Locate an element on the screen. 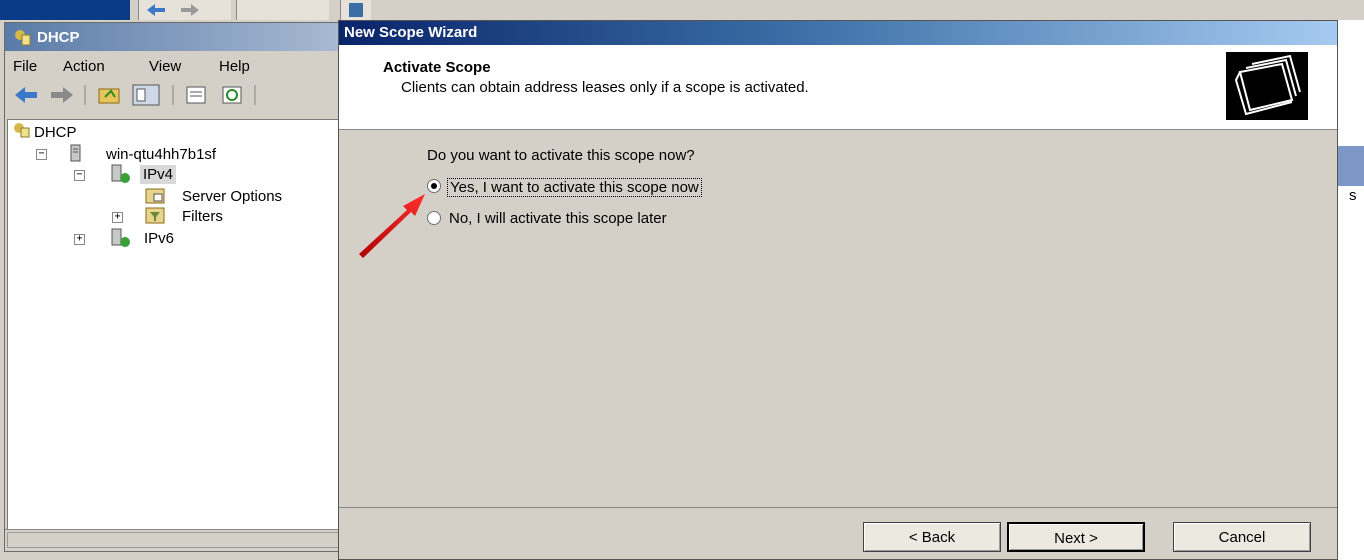 The height and width of the screenshot is (560, 1364). dhcp-app-icon is located at coordinates (22, 37).